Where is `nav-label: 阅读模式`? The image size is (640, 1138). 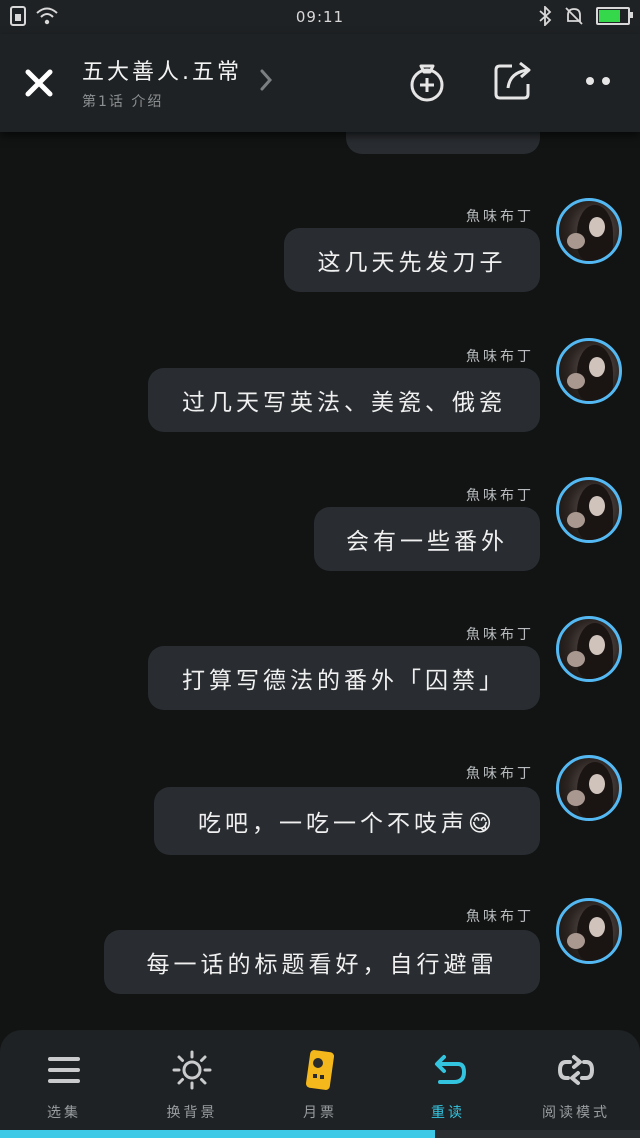
nav-label: 阅读模式 is located at coordinates (576, 1113).